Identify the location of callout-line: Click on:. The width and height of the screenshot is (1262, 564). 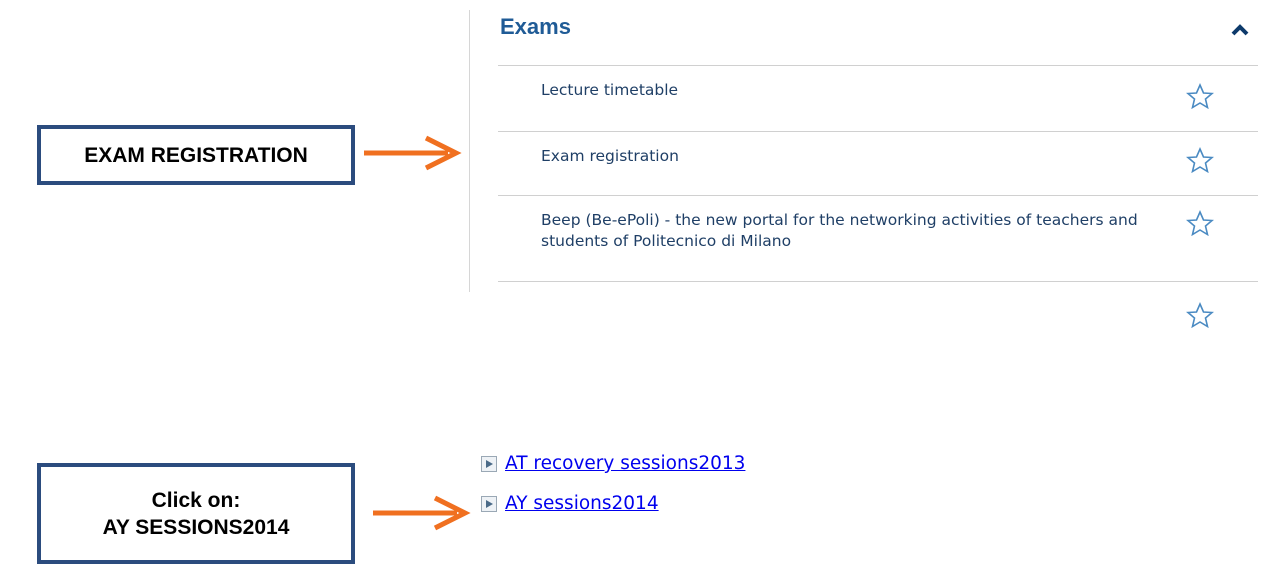
(196, 500).